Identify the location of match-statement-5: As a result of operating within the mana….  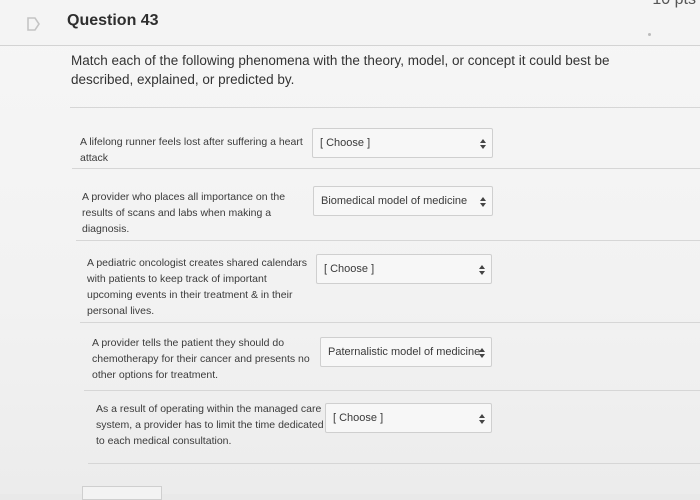
(210, 425).